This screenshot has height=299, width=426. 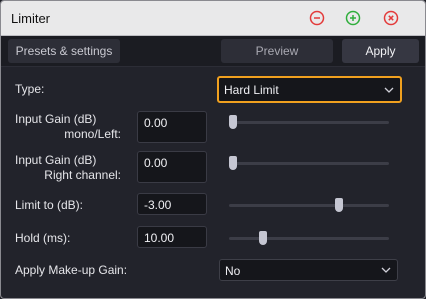 I want to click on presets-settings-button: Presets & settings, so click(x=64, y=51).